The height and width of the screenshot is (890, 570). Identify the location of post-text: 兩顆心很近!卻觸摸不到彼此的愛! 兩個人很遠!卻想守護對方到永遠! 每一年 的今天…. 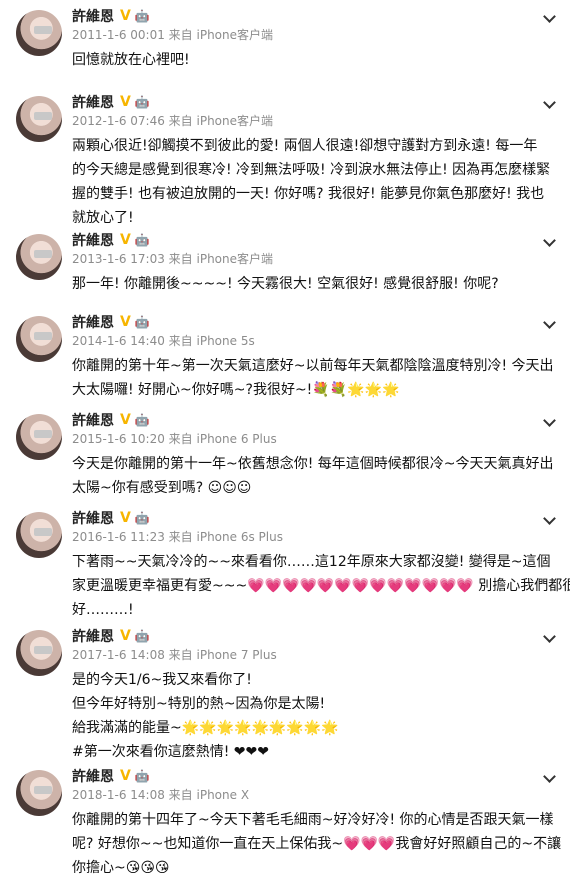
(314, 182).